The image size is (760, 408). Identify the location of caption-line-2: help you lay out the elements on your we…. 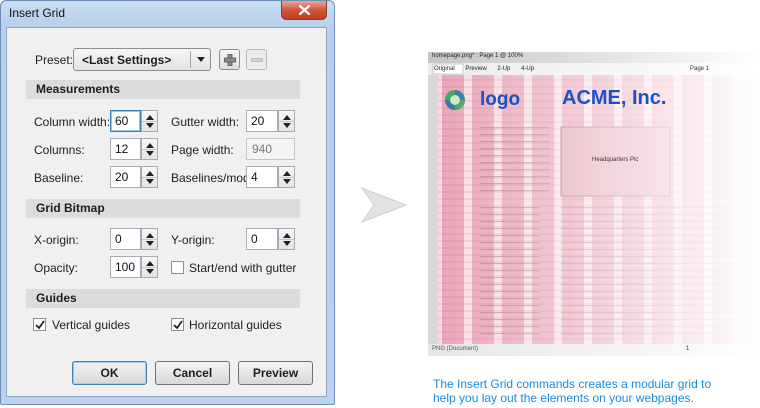
(563, 398).